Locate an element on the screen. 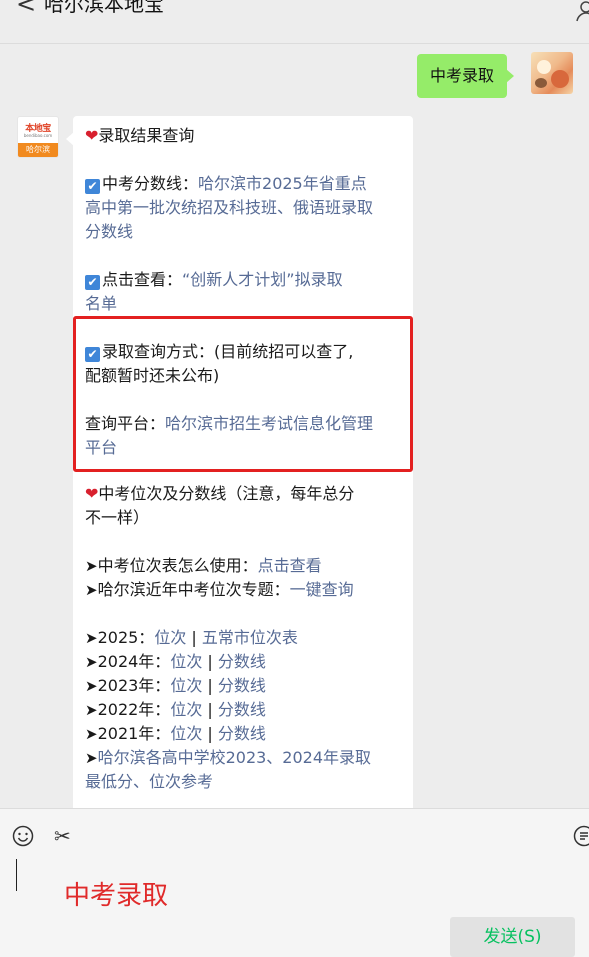 The width and height of the screenshot is (589, 957). sent-message-bubble: 中考录取 is located at coordinates (462, 76).